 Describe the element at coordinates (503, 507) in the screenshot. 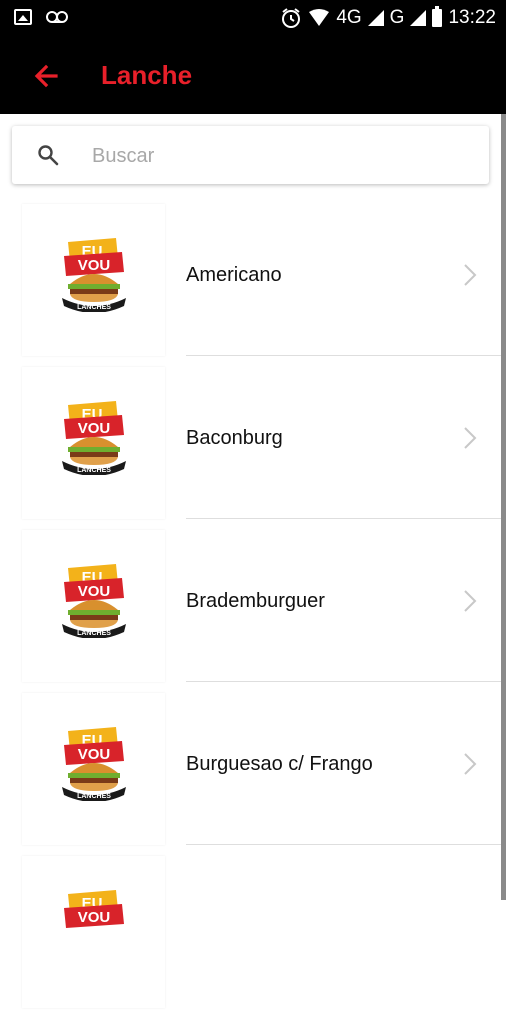

I see `scrollbar` at that location.